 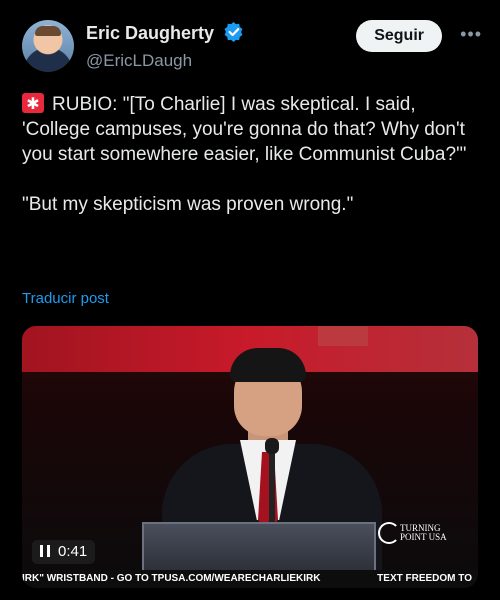 What do you see at coordinates (65, 298) in the screenshot?
I see `translate-link: Traducir post` at bounding box center [65, 298].